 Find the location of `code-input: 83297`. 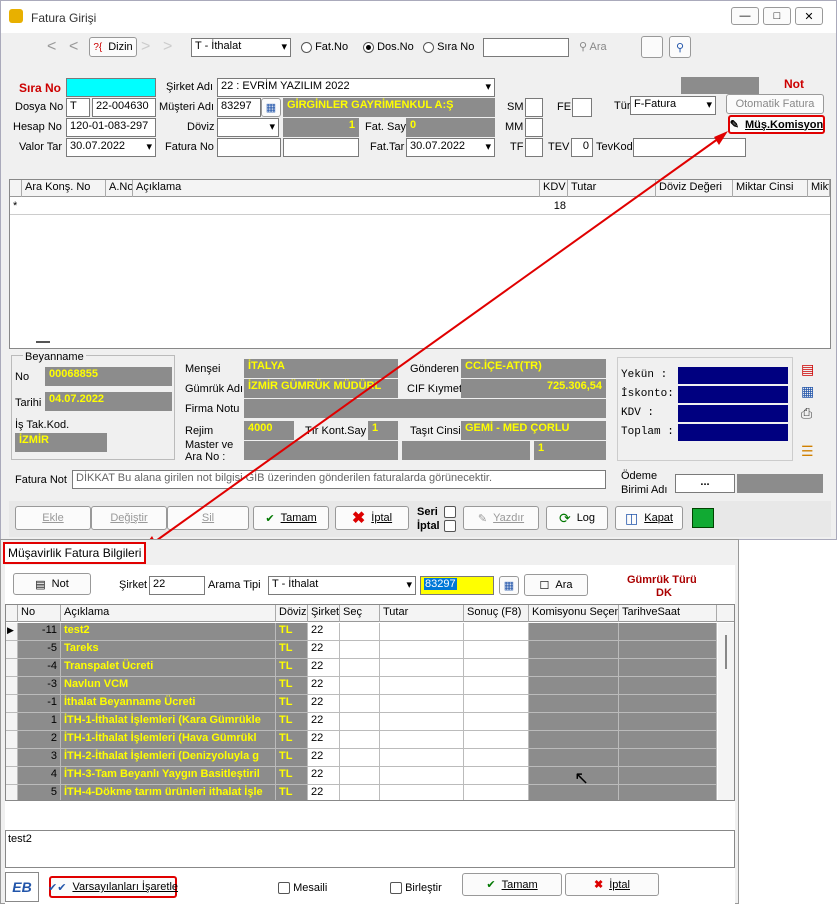

code-input: 83297 is located at coordinates (457, 585).